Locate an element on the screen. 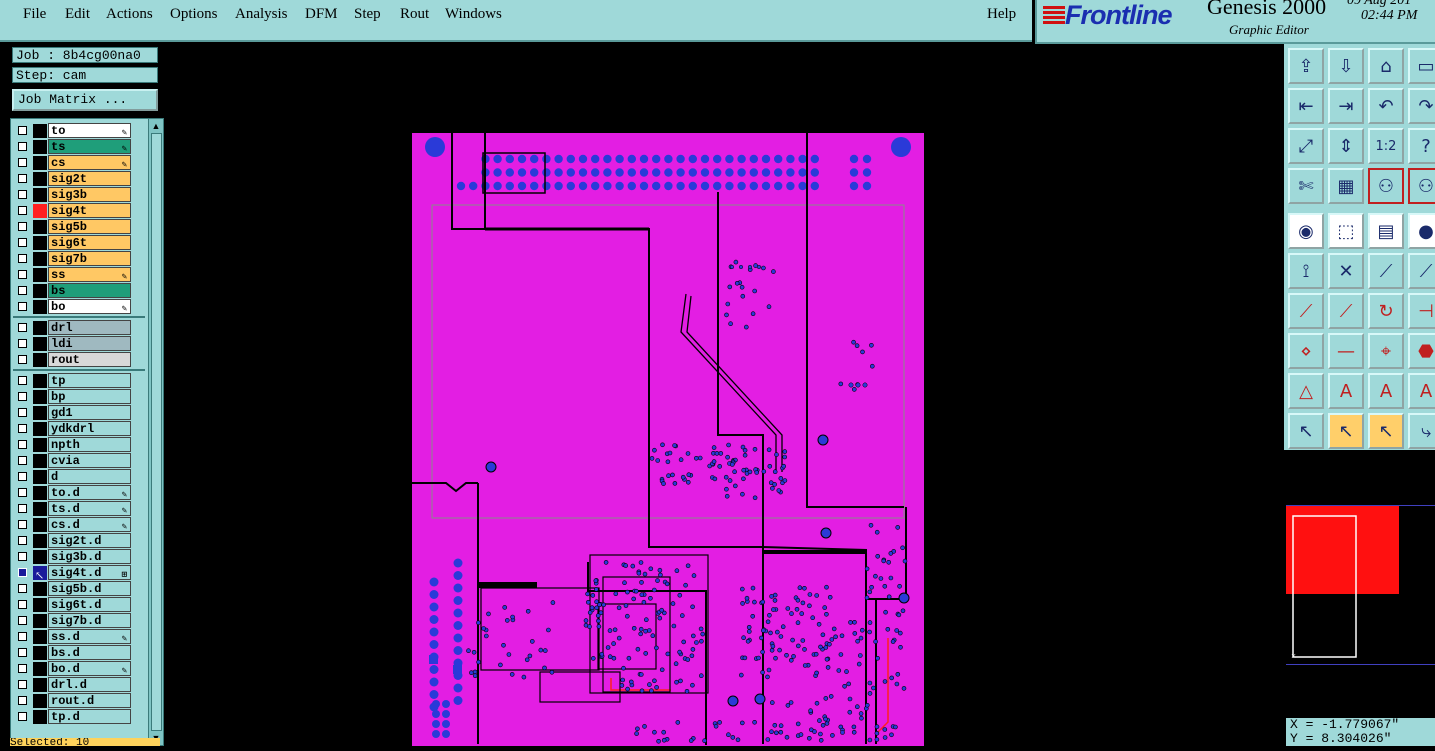 The height and width of the screenshot is (751, 1435). zoom-1to2-button: 1:2 is located at coordinates (1386, 146).